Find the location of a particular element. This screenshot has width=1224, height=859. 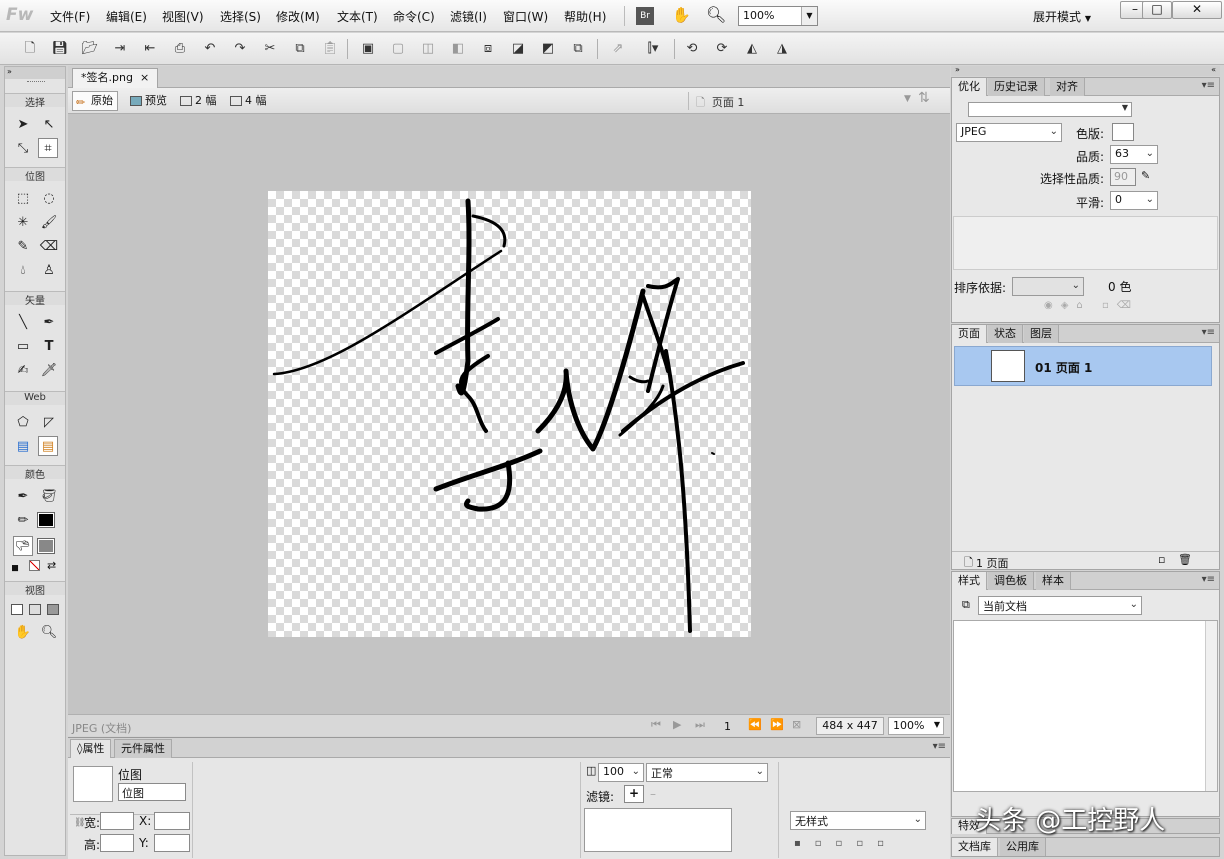

document-tab: *签名.png × is located at coordinates (115, 78).